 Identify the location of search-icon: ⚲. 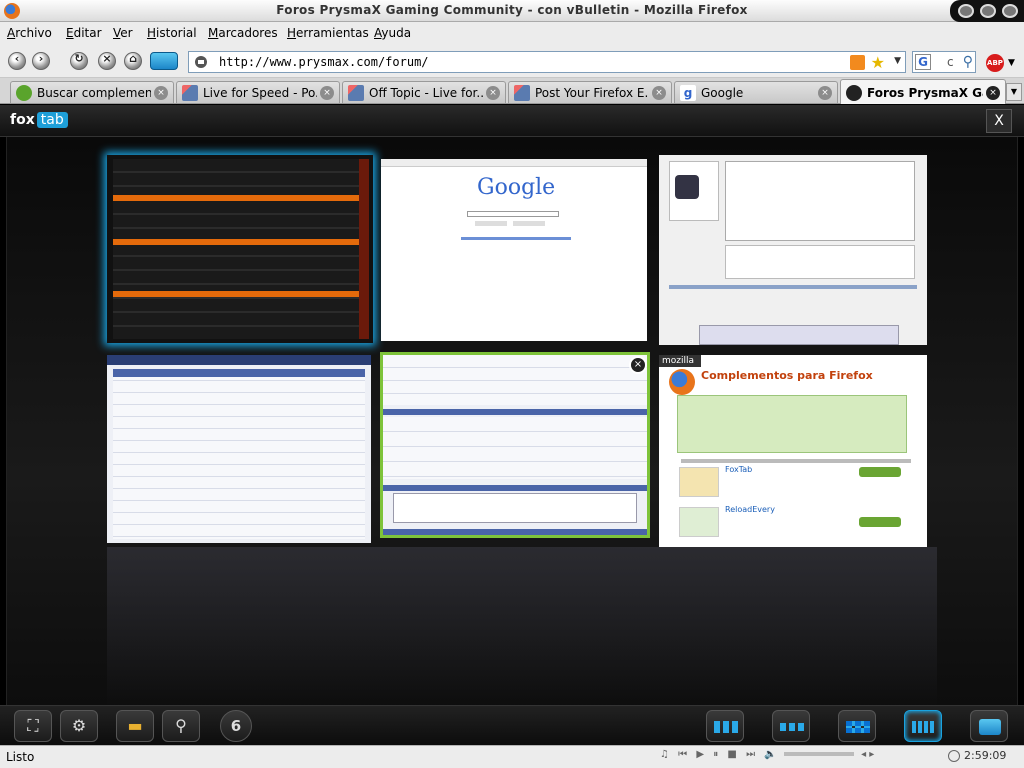
(968, 62).